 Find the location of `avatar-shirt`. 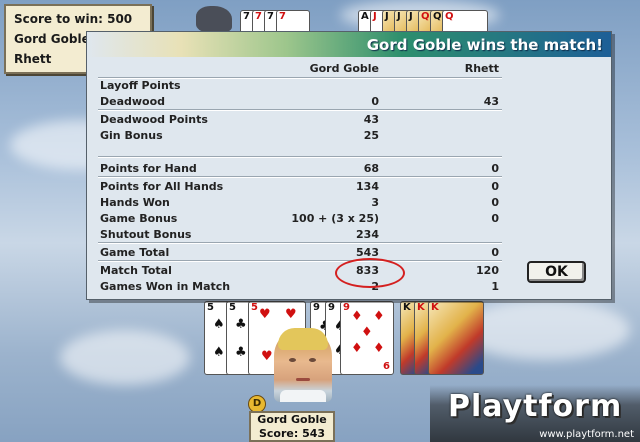

avatar-shirt is located at coordinates (303, 396).